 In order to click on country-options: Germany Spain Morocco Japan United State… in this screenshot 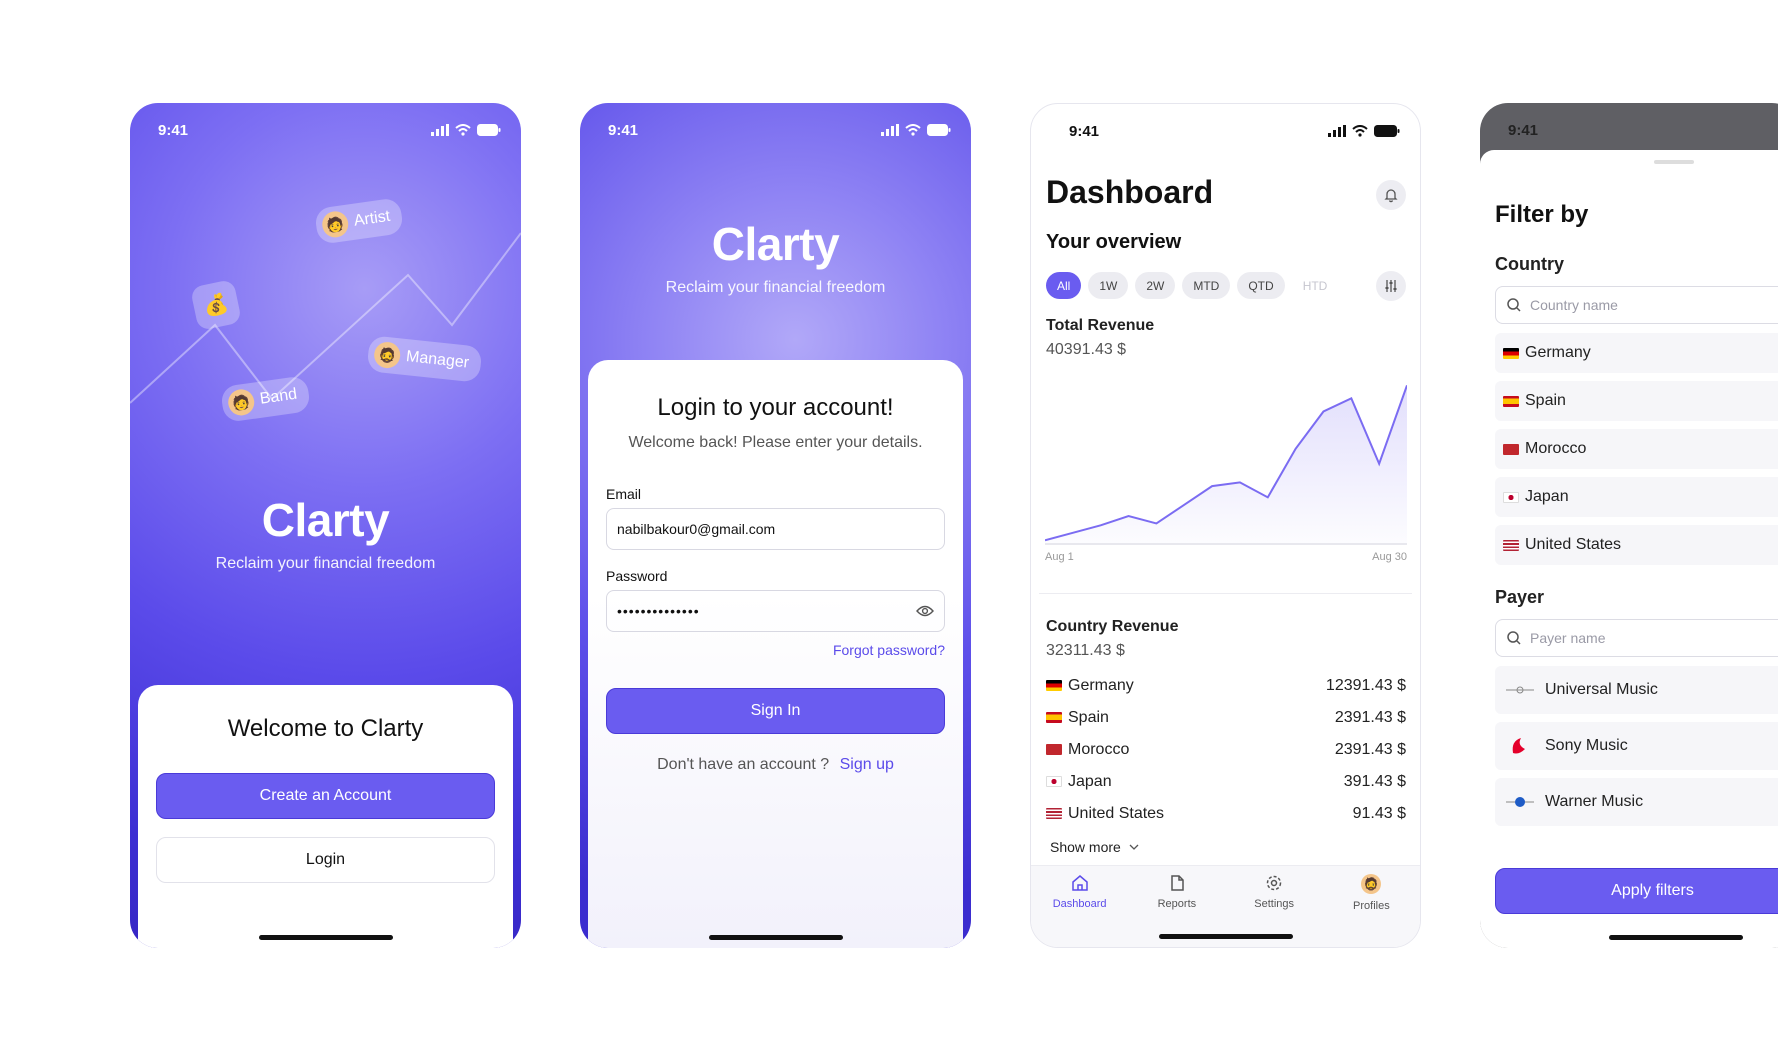, I will do `click(1636, 453)`.